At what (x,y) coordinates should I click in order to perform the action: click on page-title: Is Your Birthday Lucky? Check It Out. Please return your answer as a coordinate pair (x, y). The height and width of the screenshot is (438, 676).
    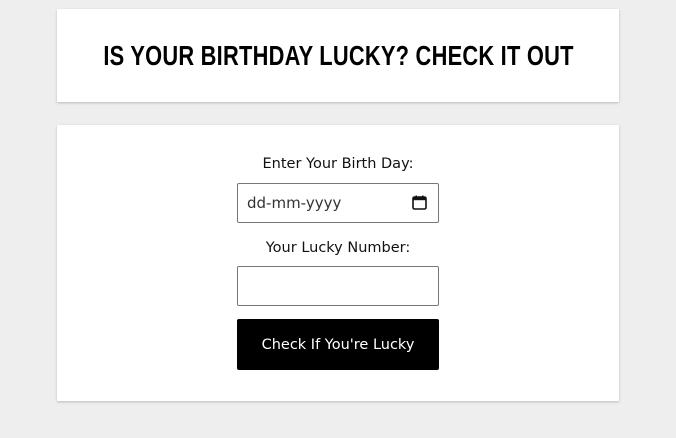
    Looking at the image, I should click on (338, 55).